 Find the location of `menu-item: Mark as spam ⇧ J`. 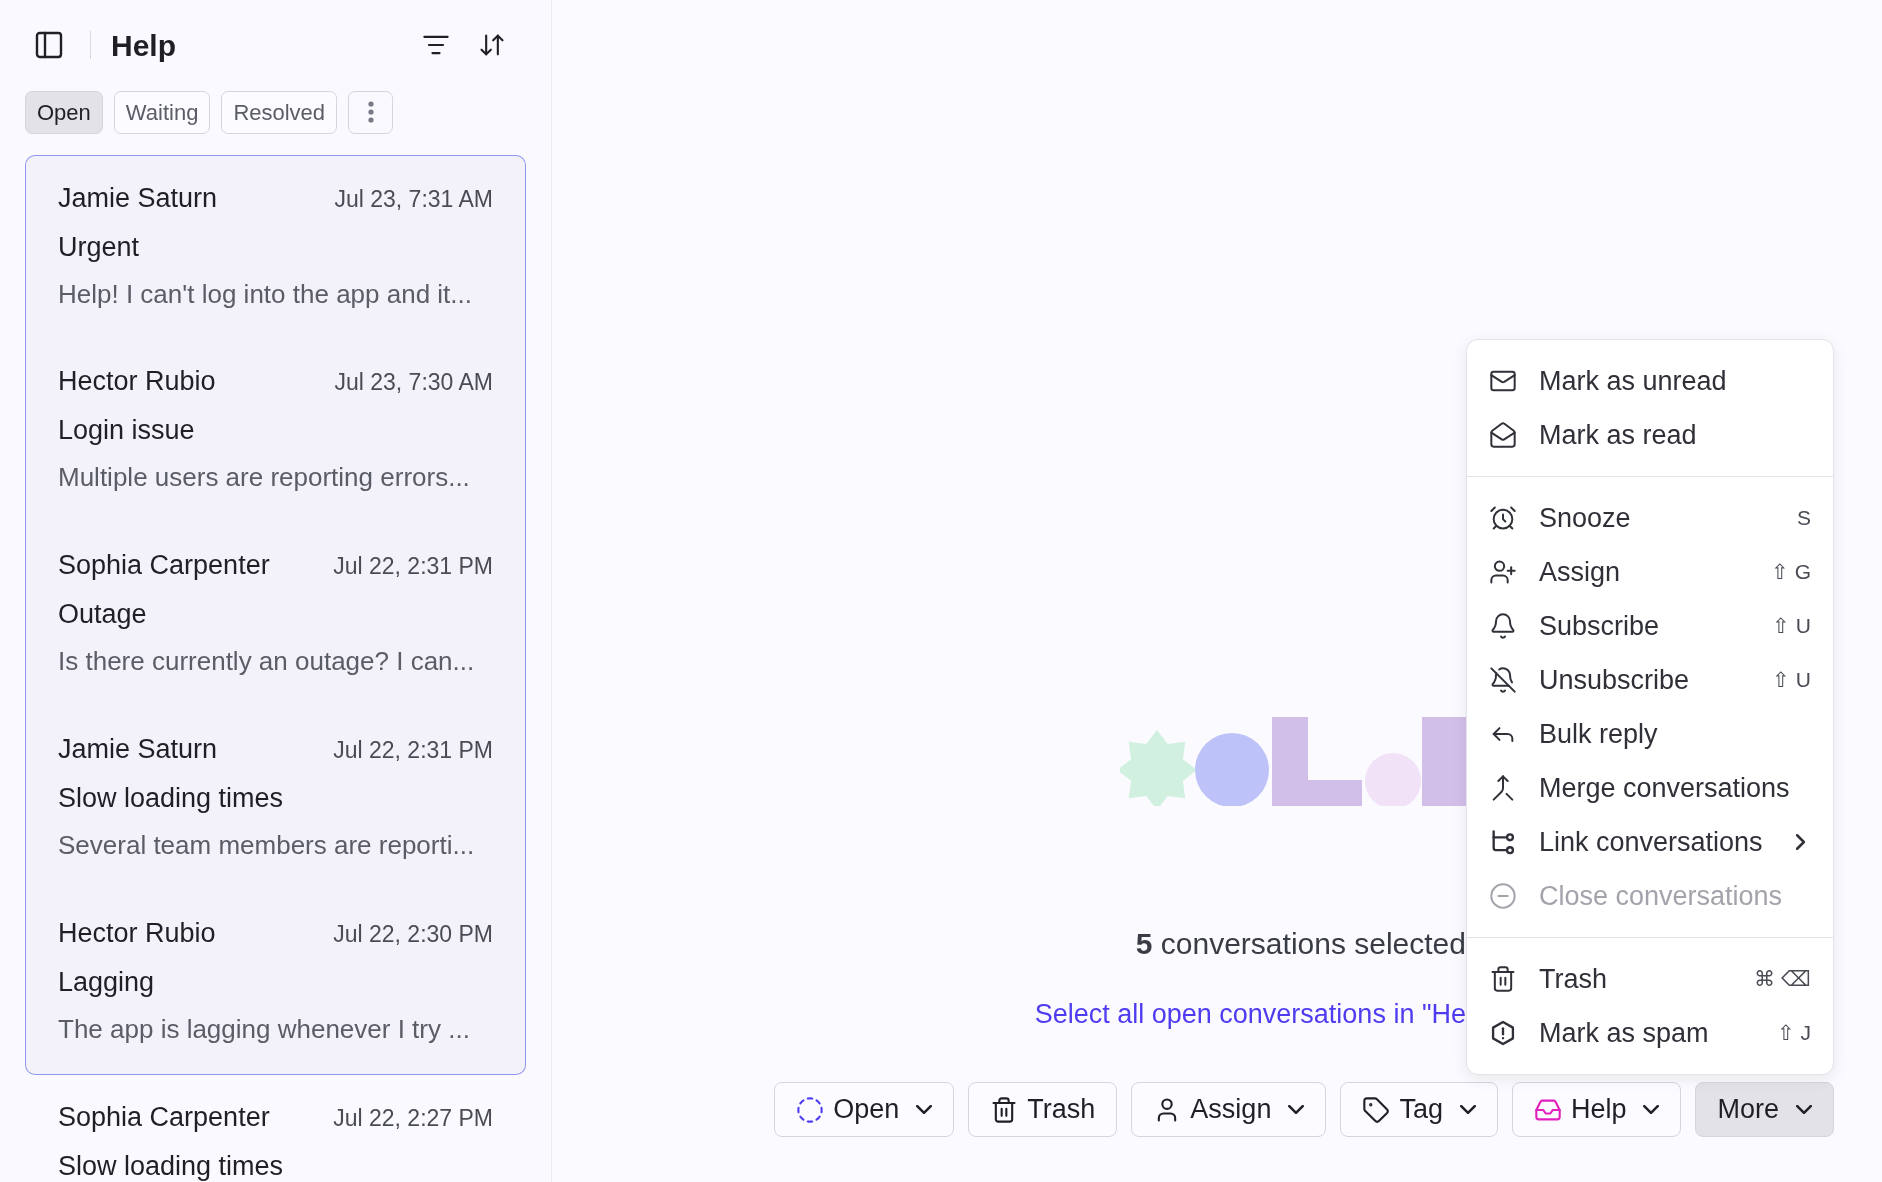

menu-item: Mark as spam ⇧ J is located at coordinates (1650, 1033).